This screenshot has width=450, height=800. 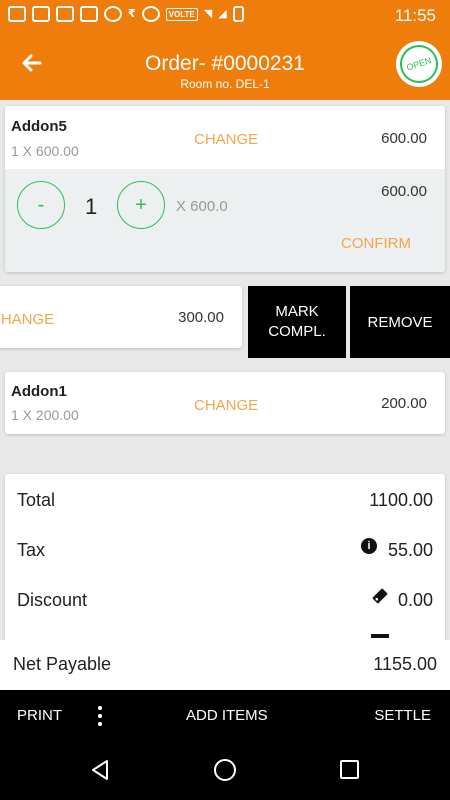 I want to click on net-payable-value: 1155.00, so click(x=405, y=664).